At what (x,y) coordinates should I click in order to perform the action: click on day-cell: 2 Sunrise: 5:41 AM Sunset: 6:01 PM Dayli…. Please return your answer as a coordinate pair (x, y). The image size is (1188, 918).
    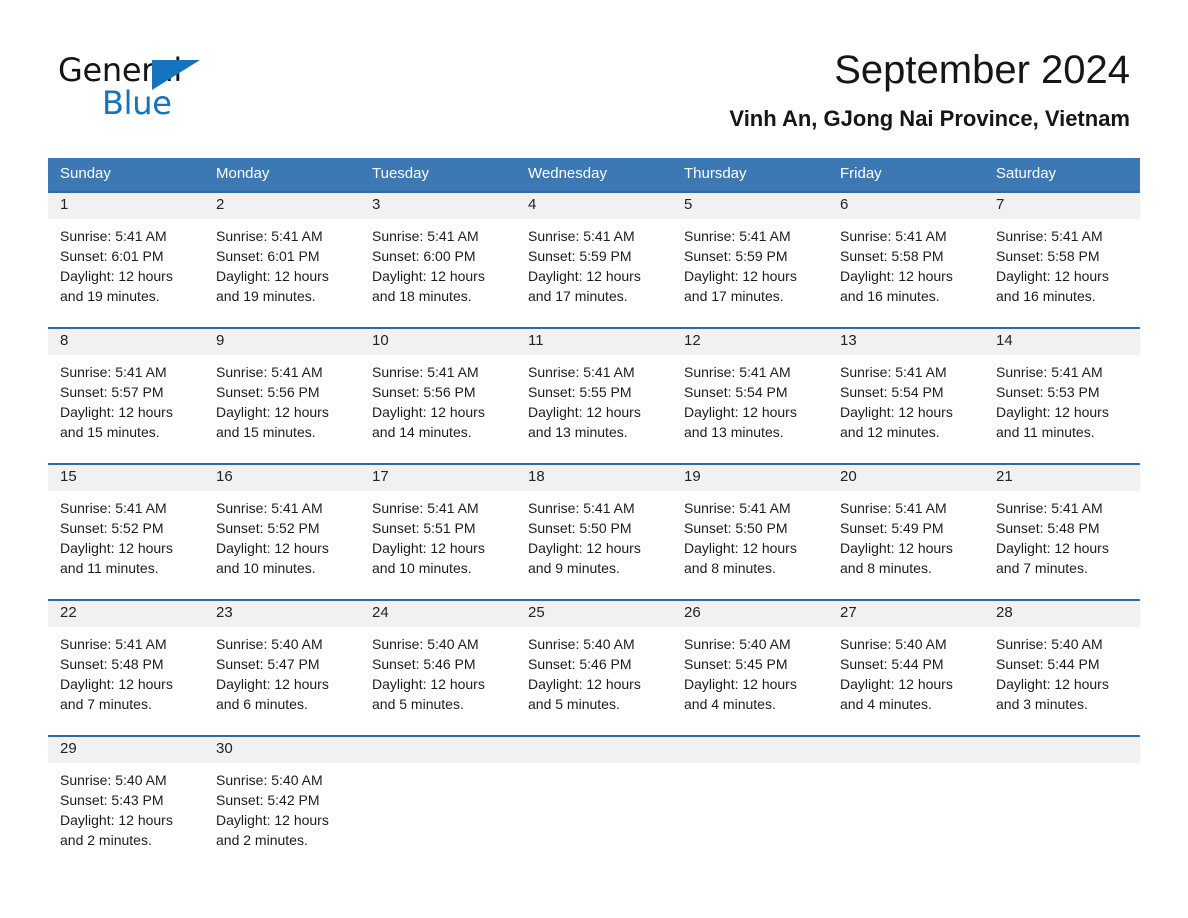
    Looking at the image, I should click on (282, 260).